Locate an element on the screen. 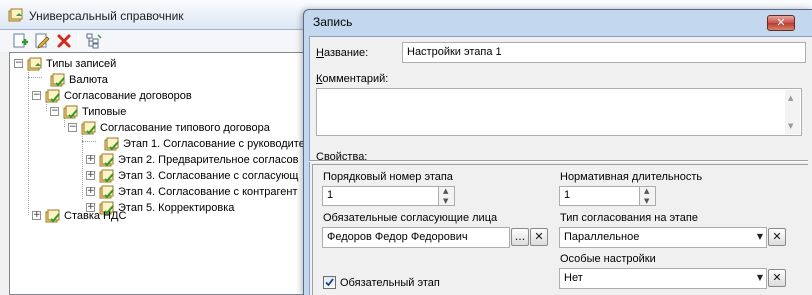 This screenshot has height=295, width=812. toolbar-separator is located at coordinates (78, 41).